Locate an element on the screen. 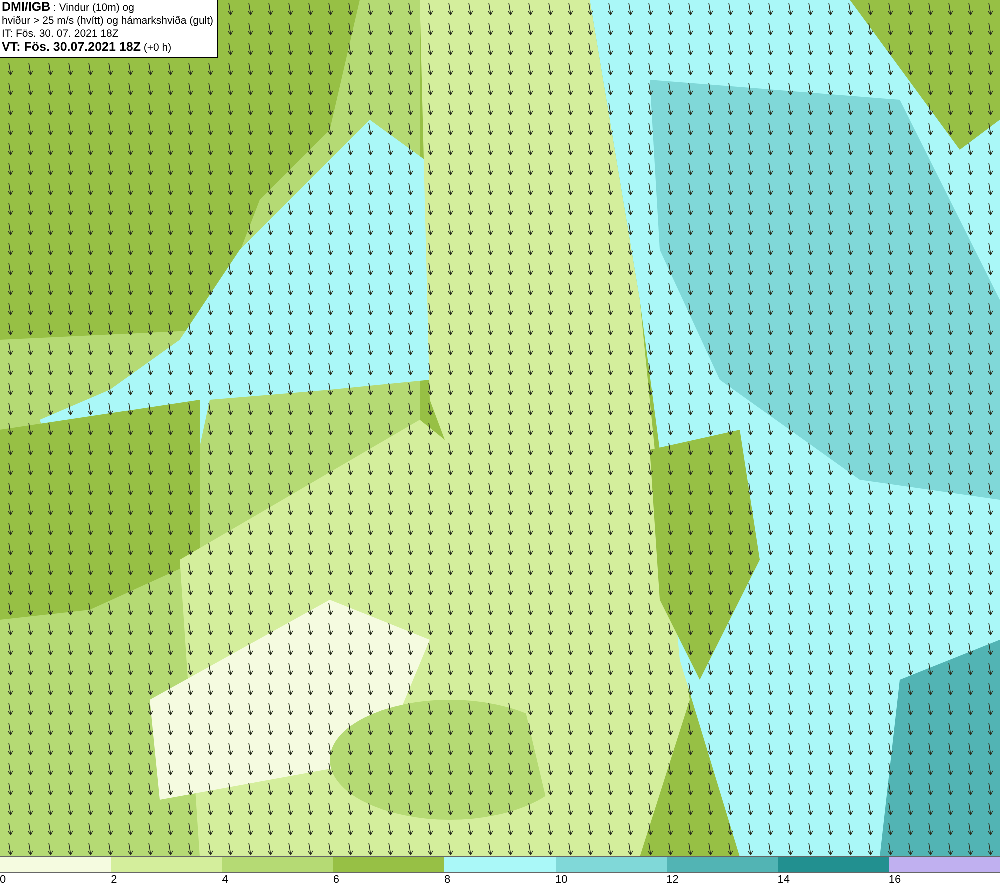  title-line: VT: Fös. 30.07.2021 18Z (+0 h) is located at coordinates (87, 48).